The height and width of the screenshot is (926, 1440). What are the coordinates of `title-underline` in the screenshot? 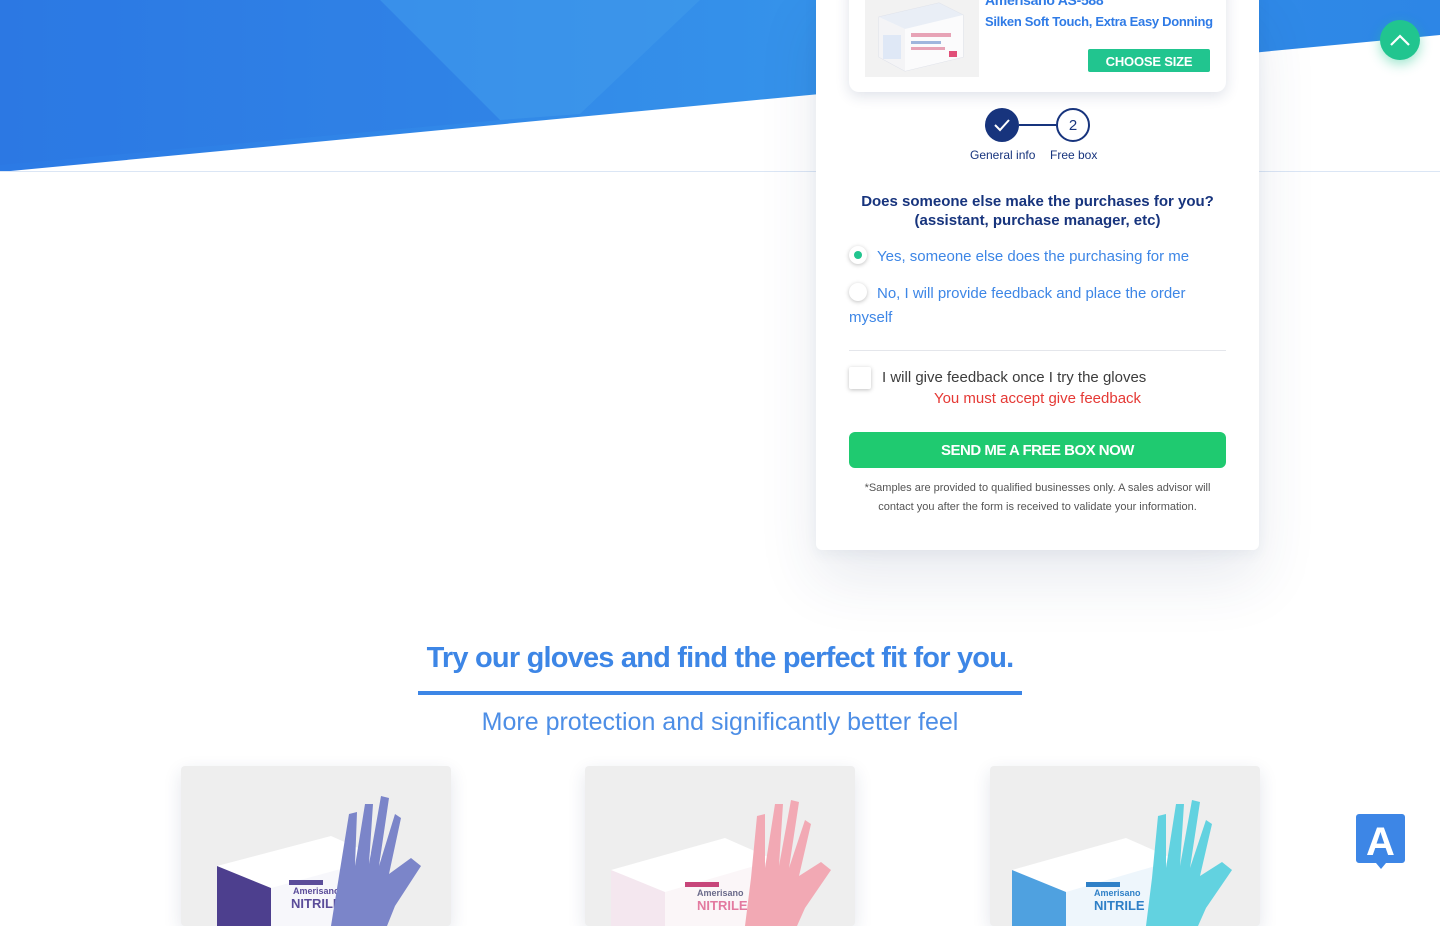 It's located at (720, 693).